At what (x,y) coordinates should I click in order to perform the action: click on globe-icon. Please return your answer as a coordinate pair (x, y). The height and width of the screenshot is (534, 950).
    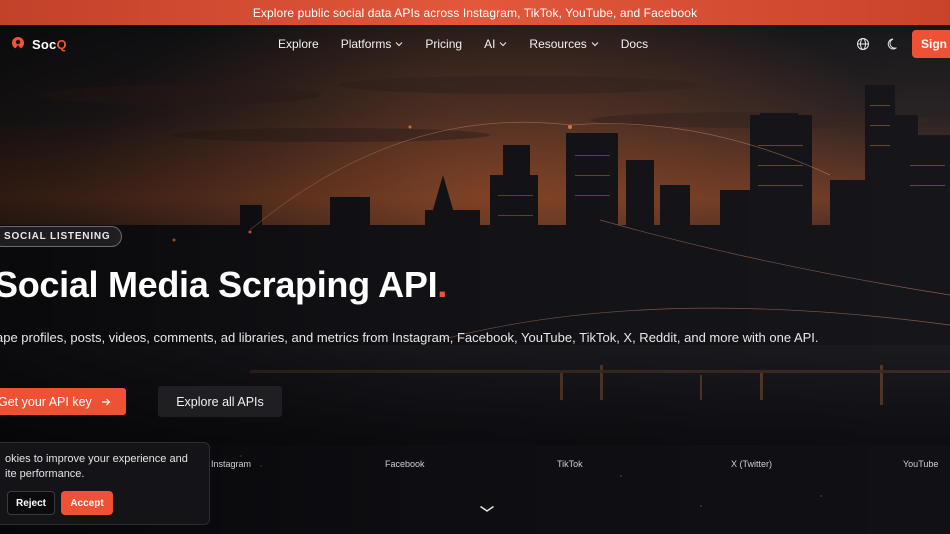
    Looking at the image, I should click on (863, 44).